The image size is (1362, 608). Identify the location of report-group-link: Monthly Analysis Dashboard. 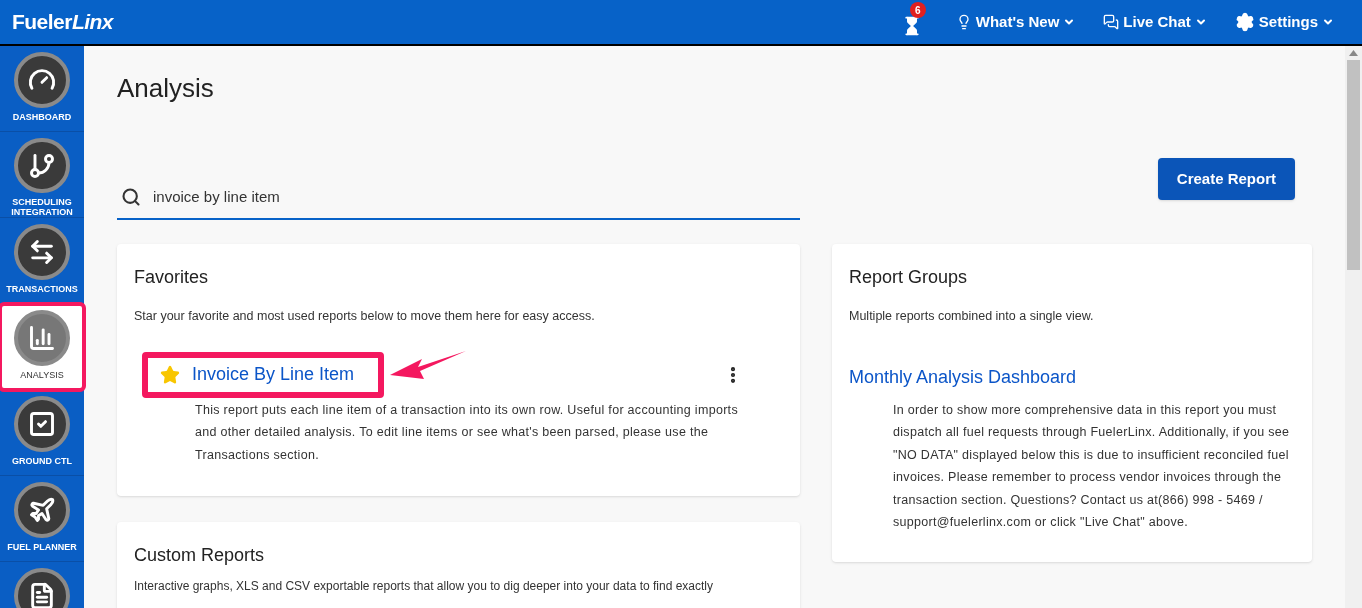
(963, 376).